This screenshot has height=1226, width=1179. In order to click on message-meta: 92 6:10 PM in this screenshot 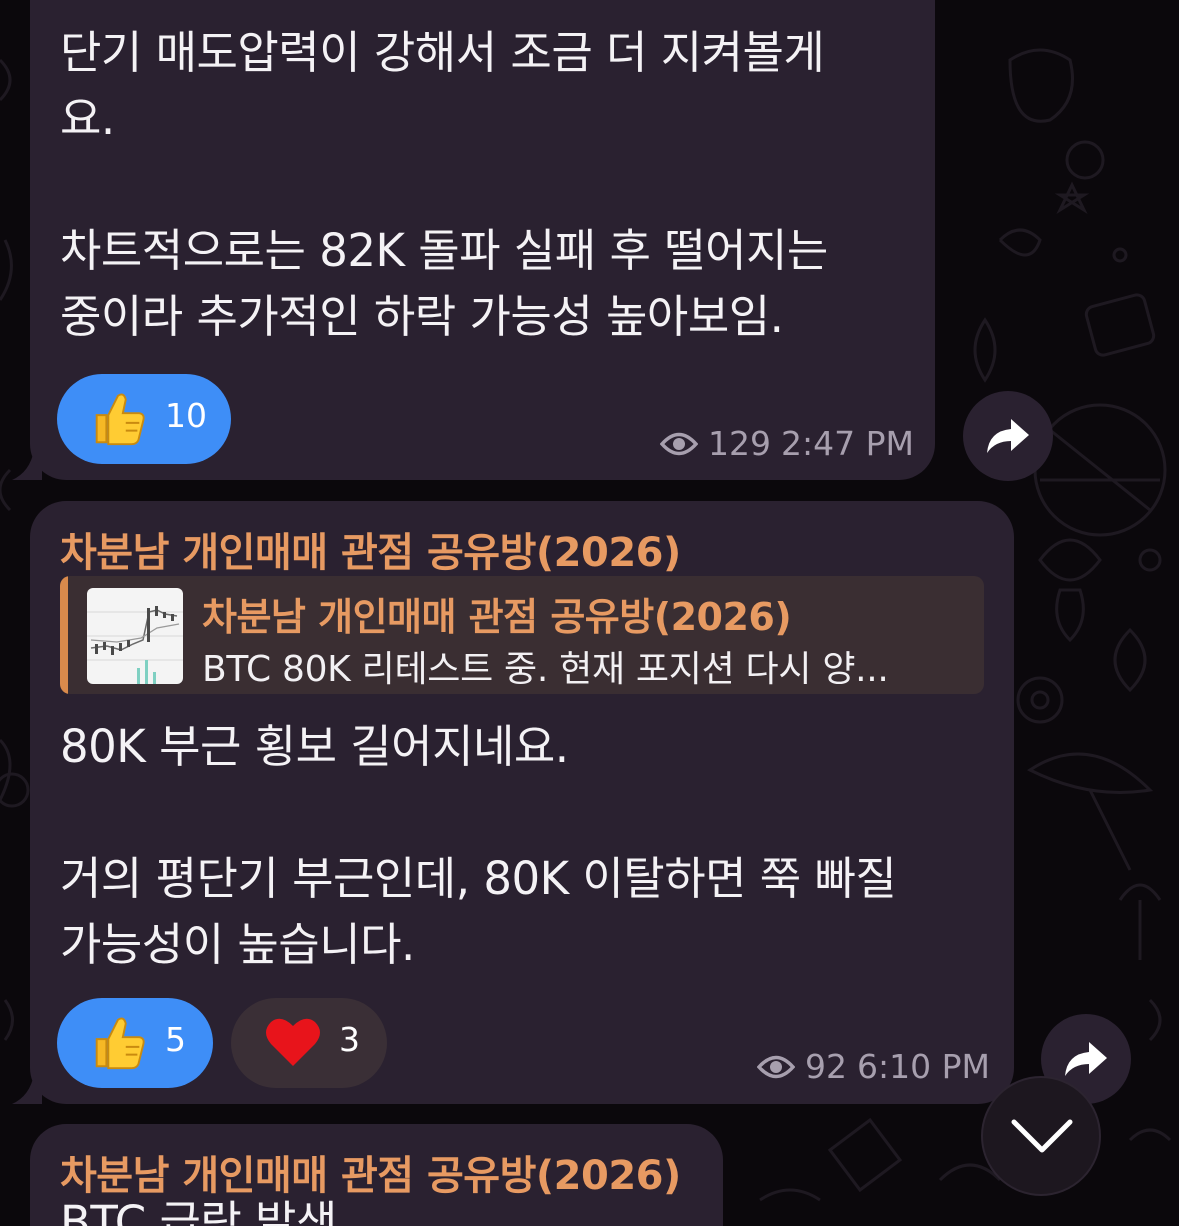, I will do `click(873, 1066)`.